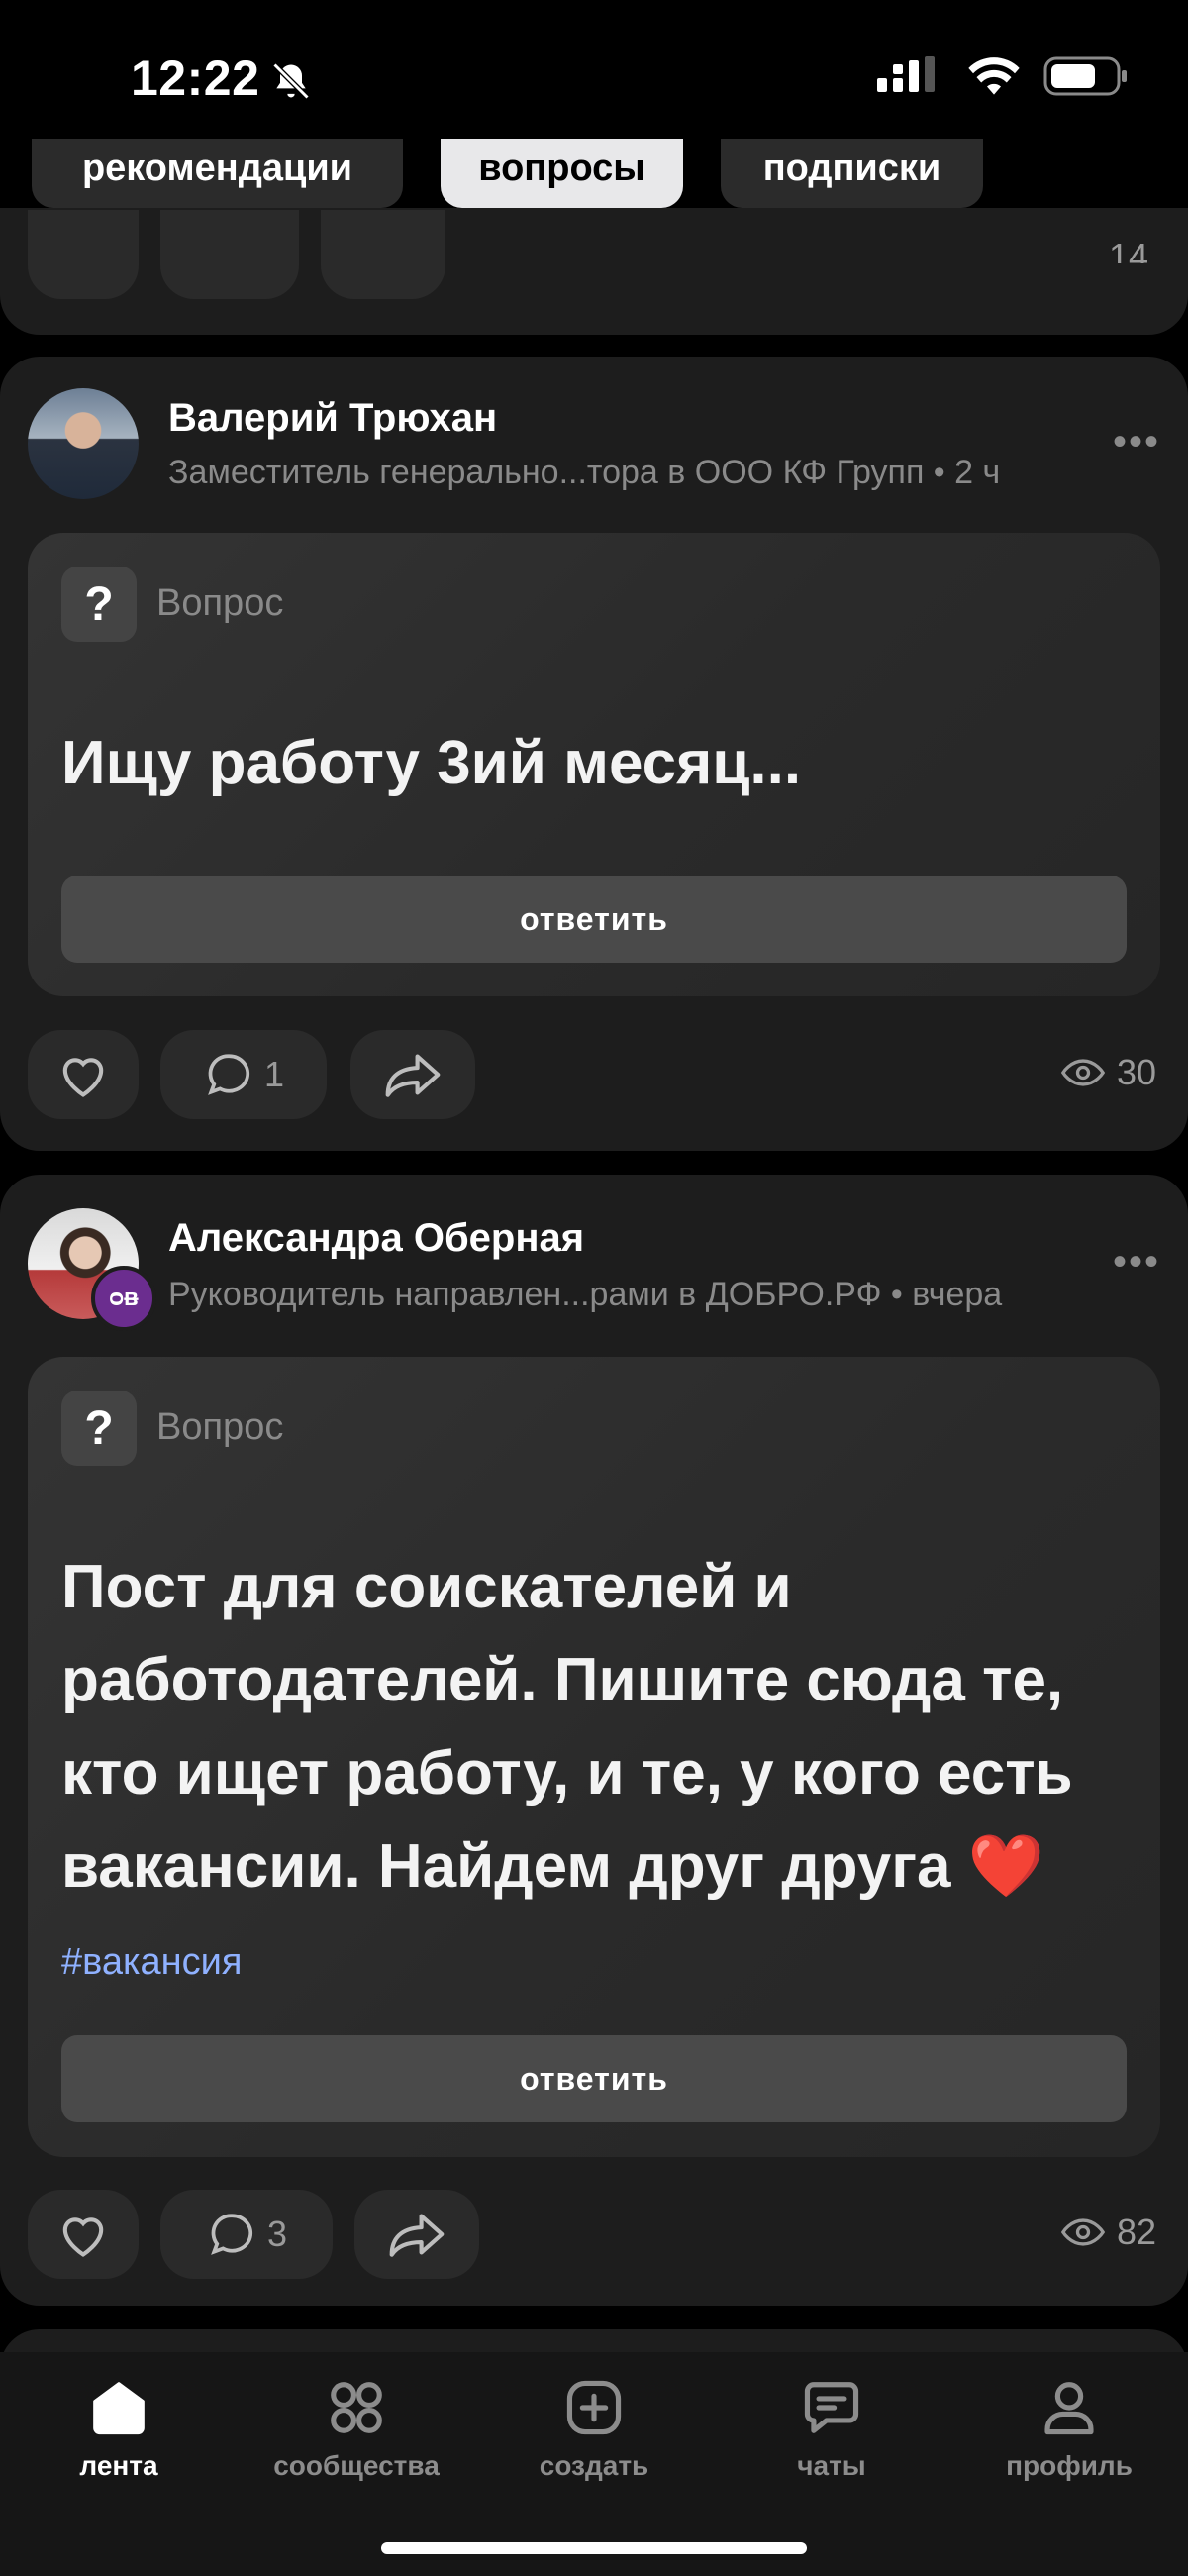  What do you see at coordinates (376, 1238) in the screenshot?
I see `post-author: Александра Оберная` at bounding box center [376, 1238].